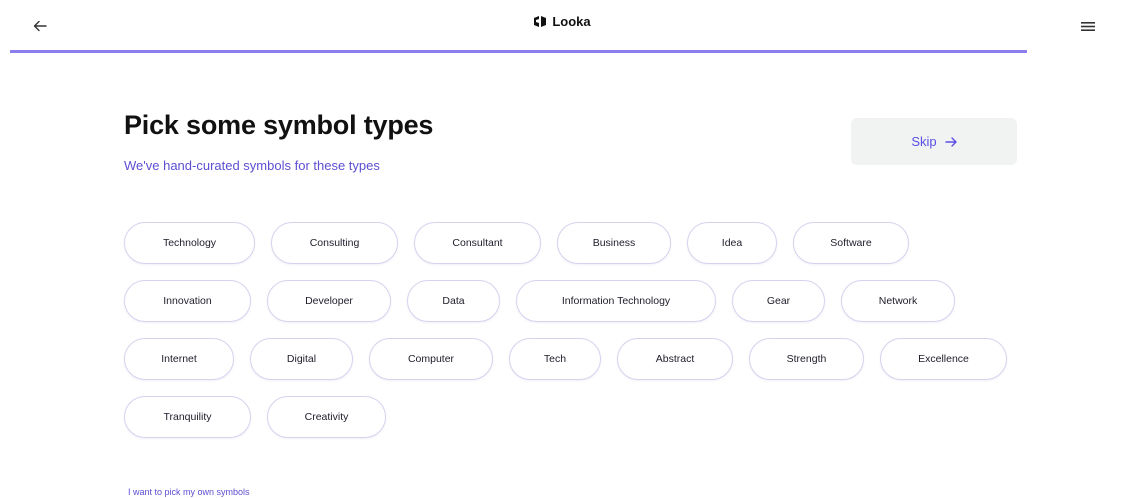 The width and height of the screenshot is (1124, 498). I want to click on skip-button: Skip, so click(934, 141).